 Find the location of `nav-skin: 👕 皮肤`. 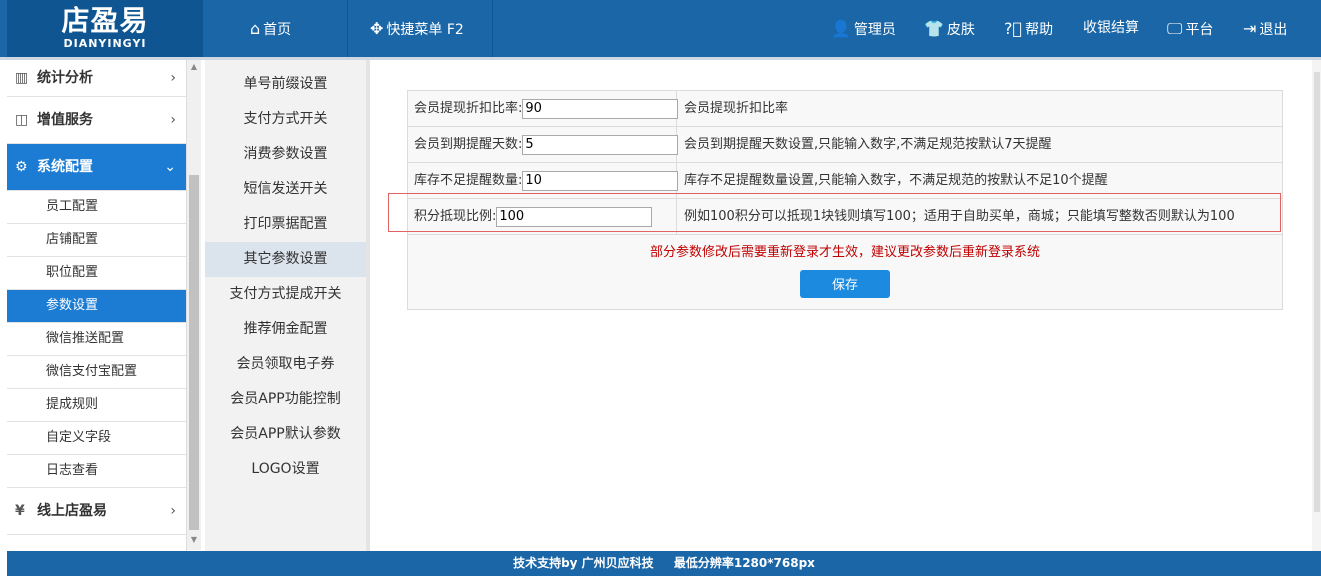

nav-skin: 👕 皮肤 is located at coordinates (949, 28).